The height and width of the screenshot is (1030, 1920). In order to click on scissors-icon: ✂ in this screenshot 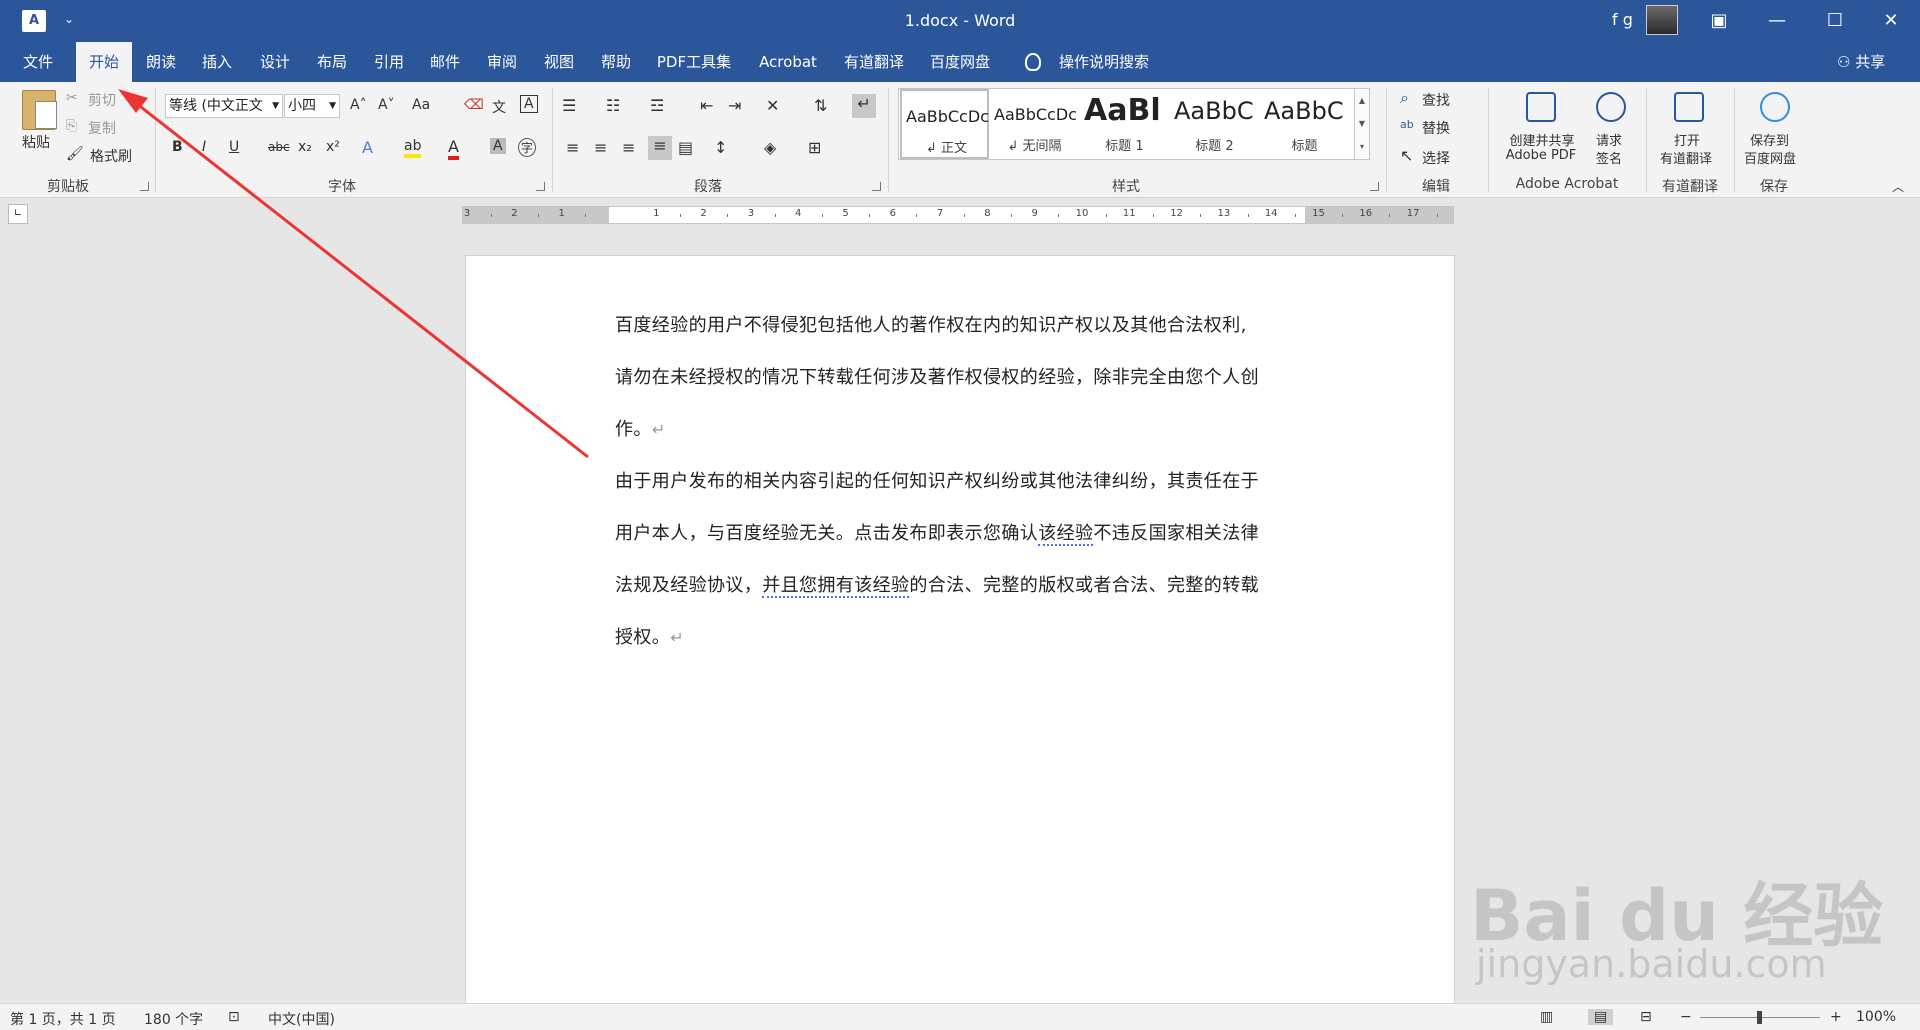, I will do `click(72, 98)`.